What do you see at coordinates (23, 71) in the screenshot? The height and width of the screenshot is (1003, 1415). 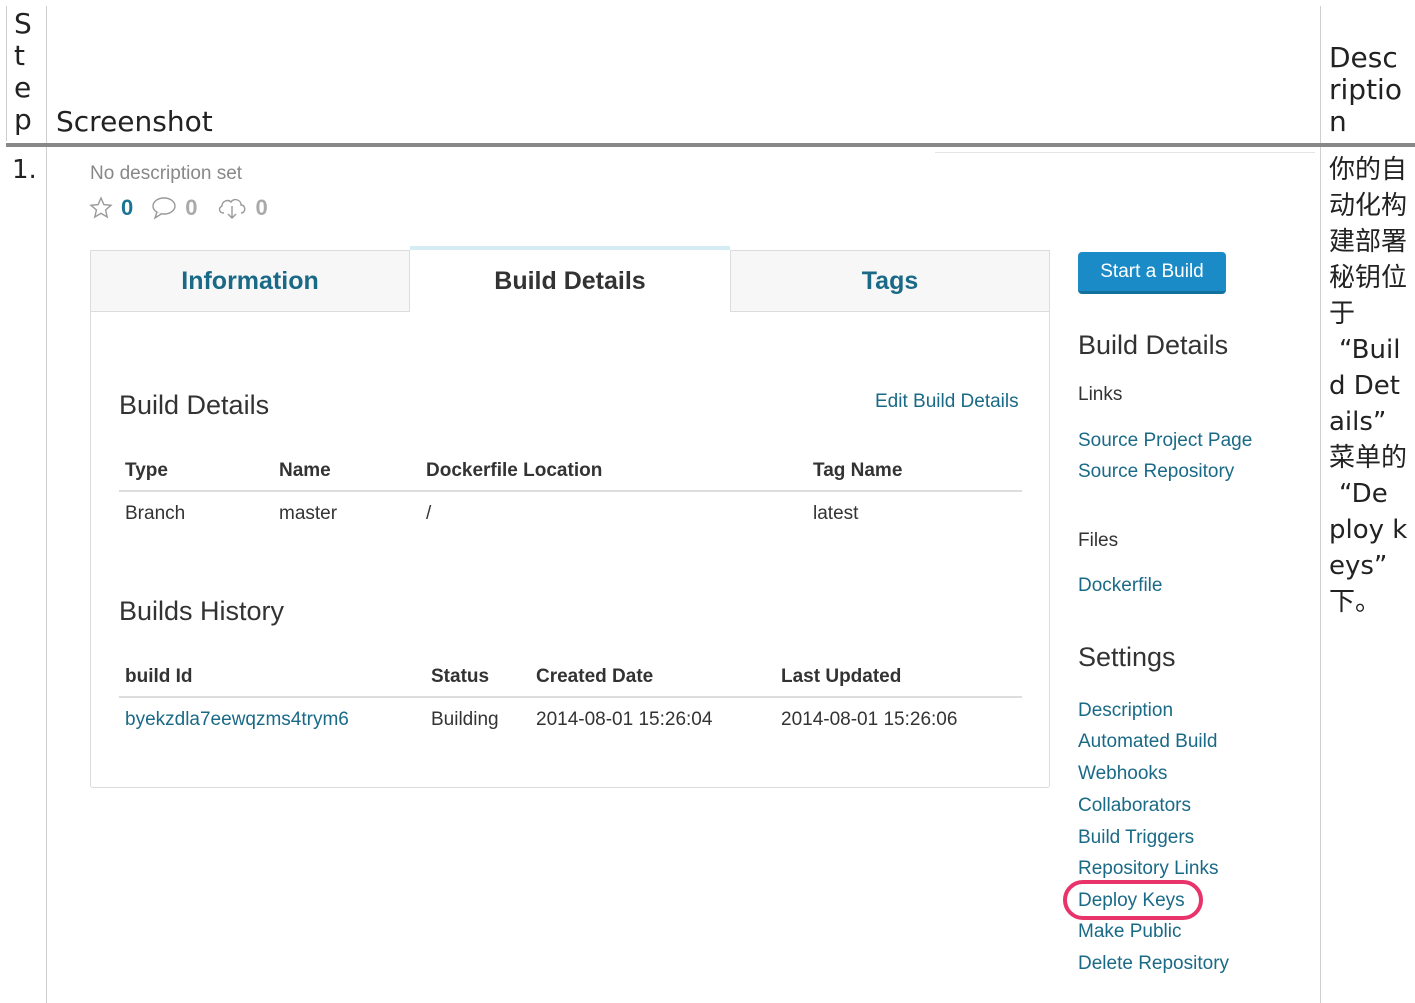 I see `header-step: S t e p` at bounding box center [23, 71].